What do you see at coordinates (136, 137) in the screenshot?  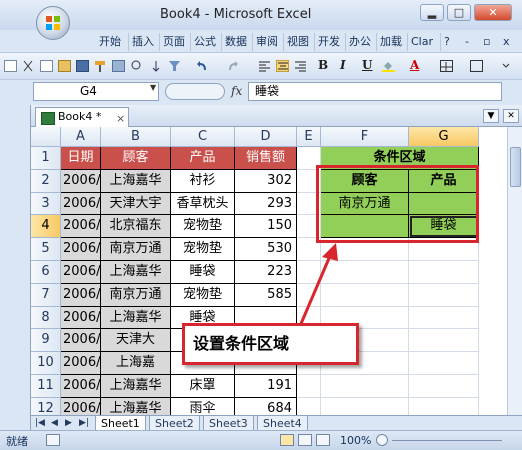 I see `column-header-b: B` at bounding box center [136, 137].